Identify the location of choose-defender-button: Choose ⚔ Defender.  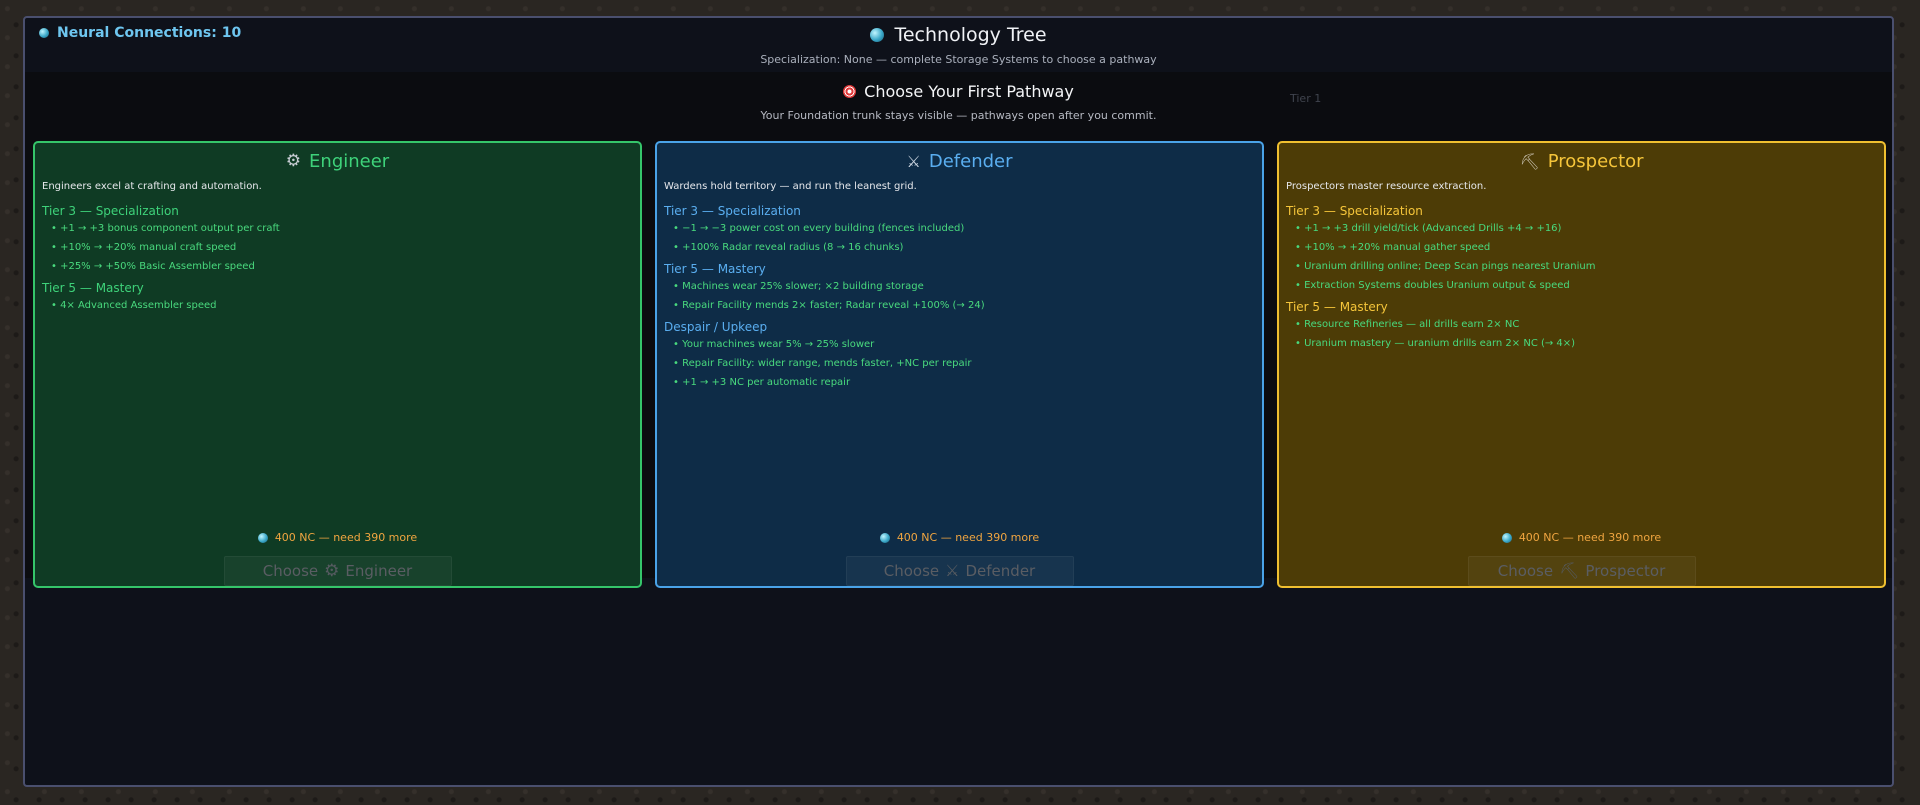
(959, 571).